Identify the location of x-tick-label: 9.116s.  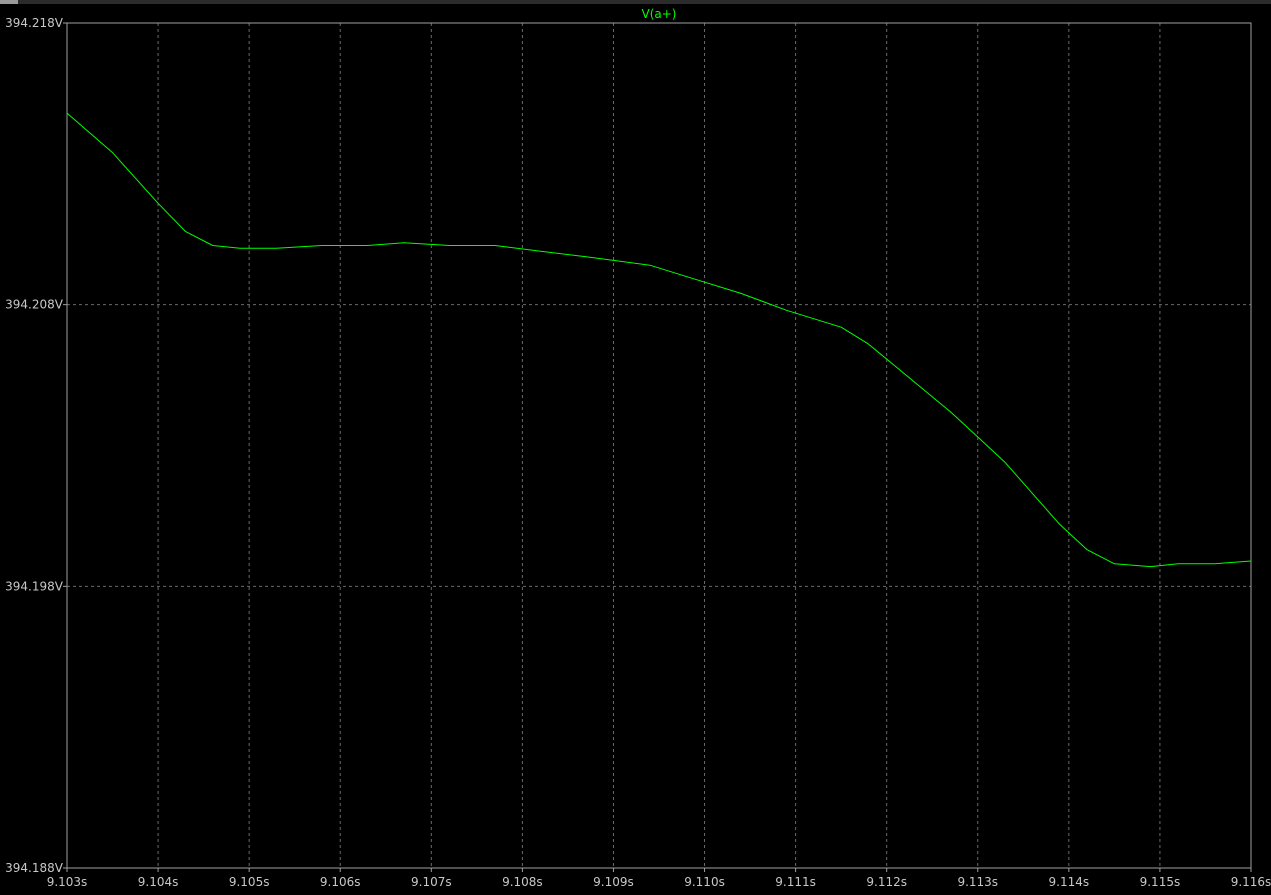
(1251, 882).